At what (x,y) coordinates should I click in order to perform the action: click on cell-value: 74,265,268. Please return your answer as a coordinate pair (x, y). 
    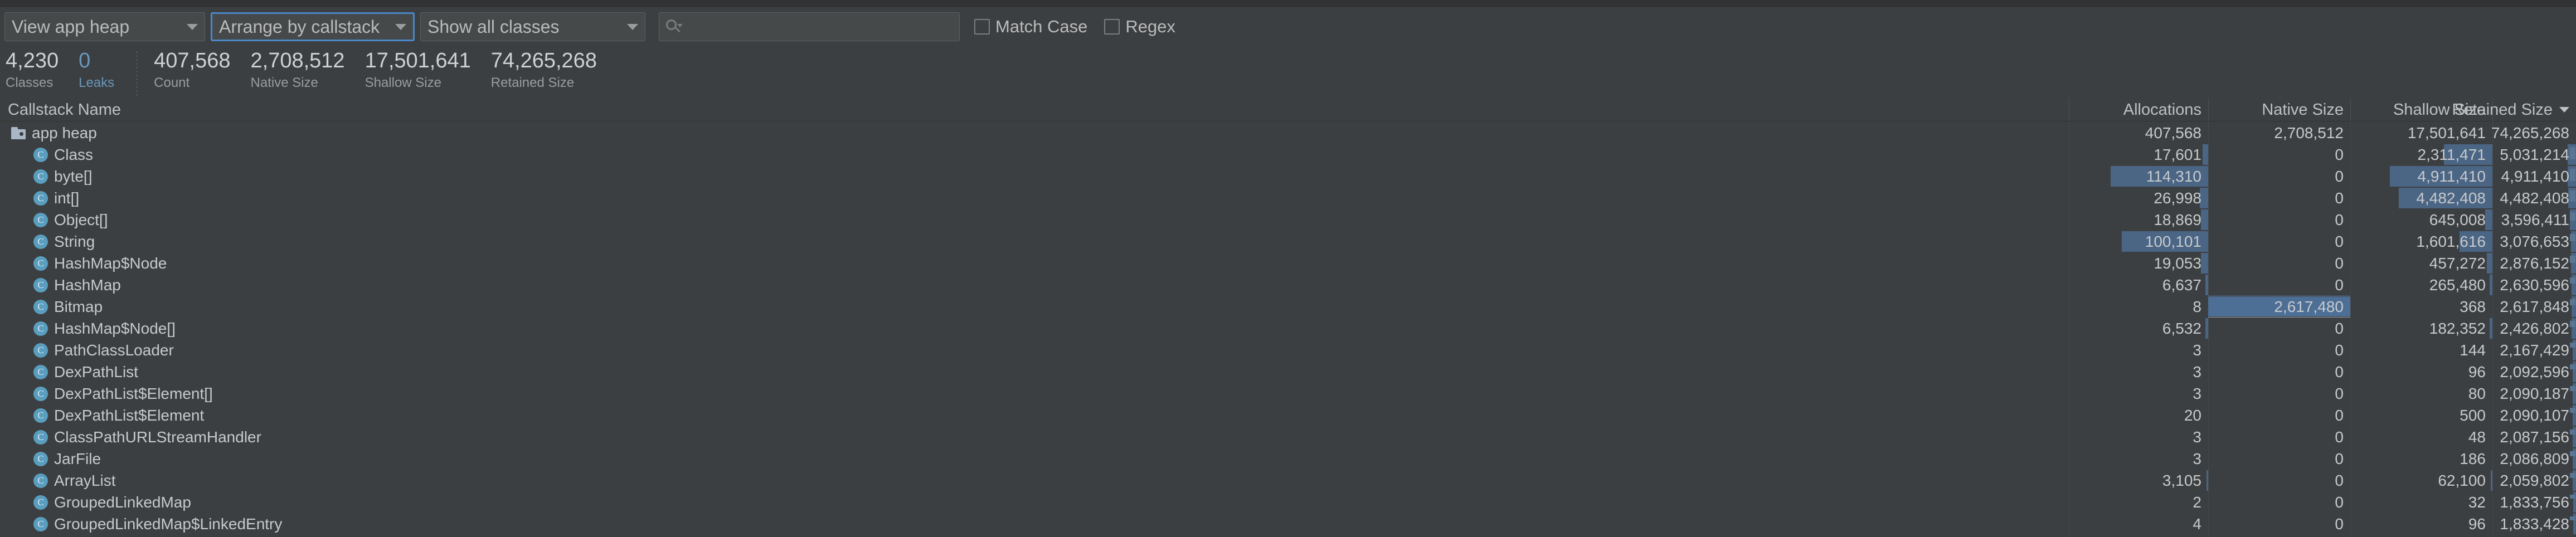
    Looking at the image, I should click on (2530, 132).